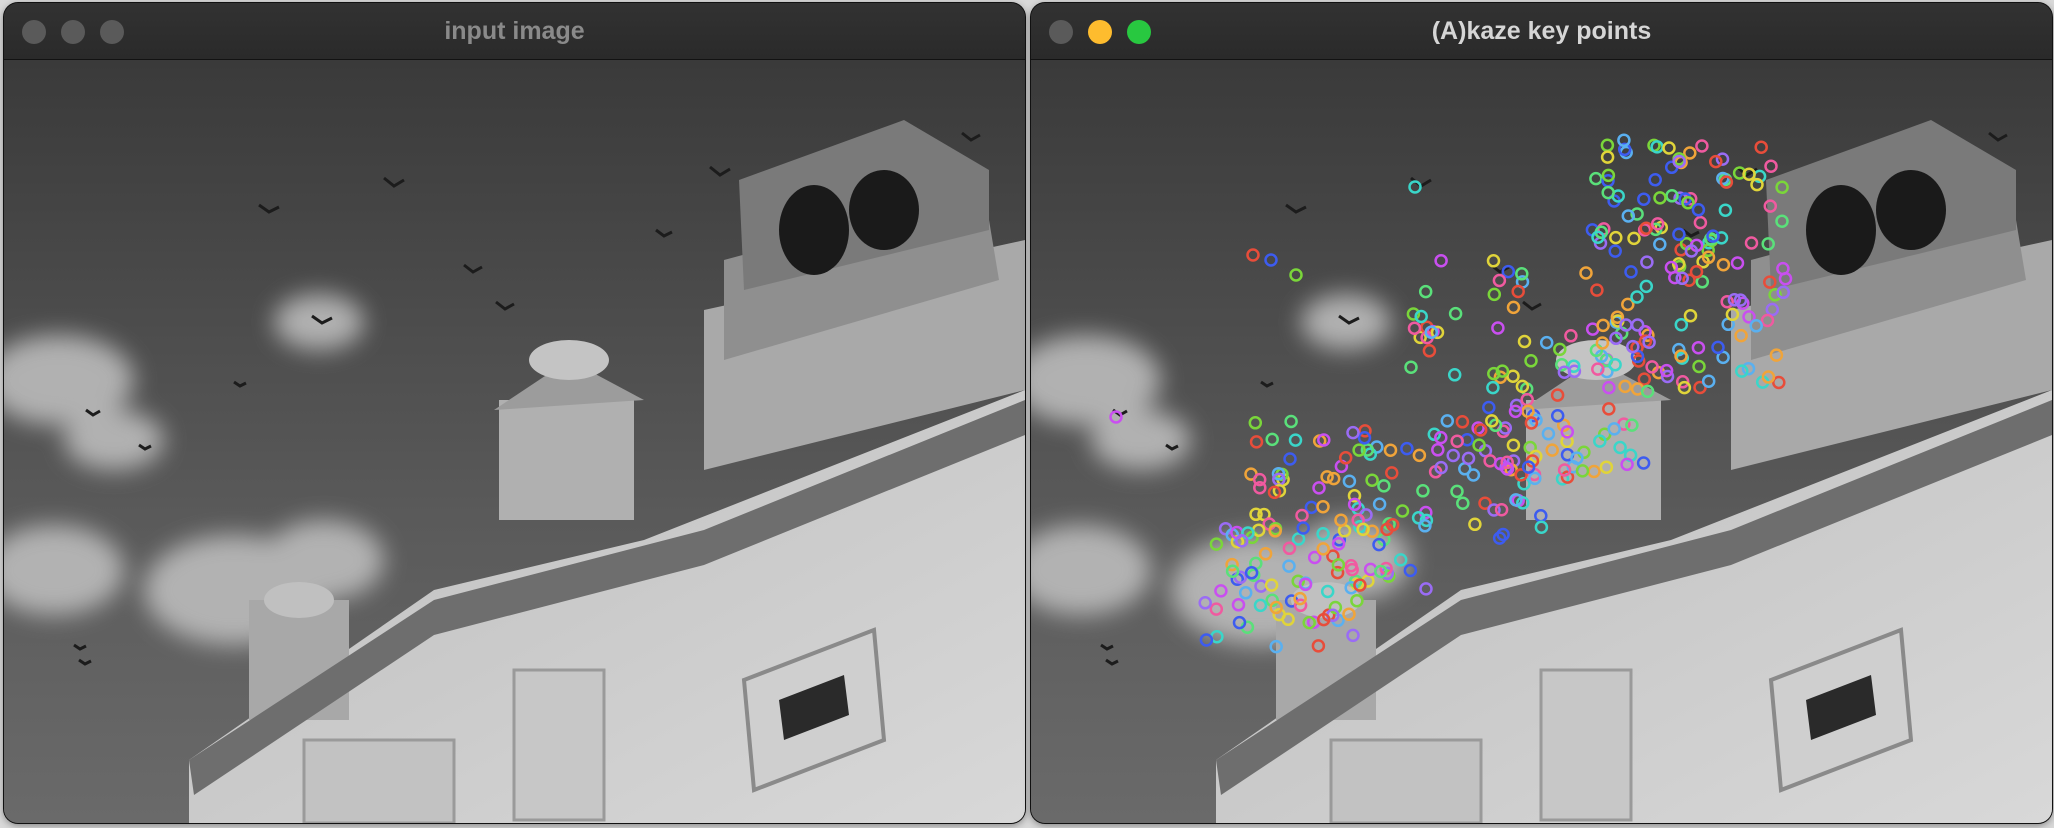  I want to click on window-title: input image, so click(514, 31).